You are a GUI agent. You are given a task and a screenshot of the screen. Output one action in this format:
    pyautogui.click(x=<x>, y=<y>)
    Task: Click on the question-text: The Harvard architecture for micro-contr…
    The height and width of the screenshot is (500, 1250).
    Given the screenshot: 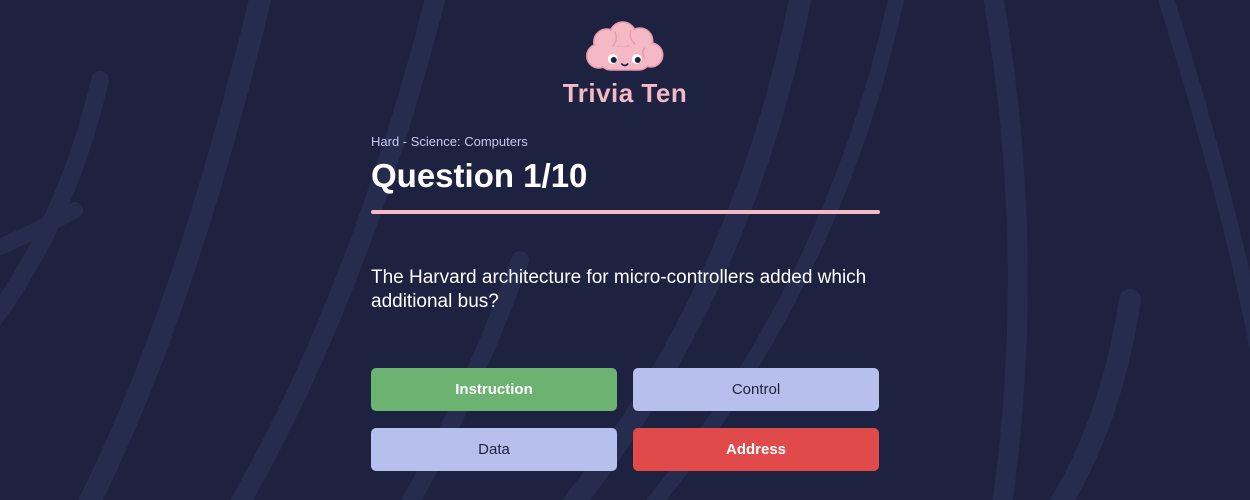 What is the action you would take?
    pyautogui.click(x=619, y=289)
    